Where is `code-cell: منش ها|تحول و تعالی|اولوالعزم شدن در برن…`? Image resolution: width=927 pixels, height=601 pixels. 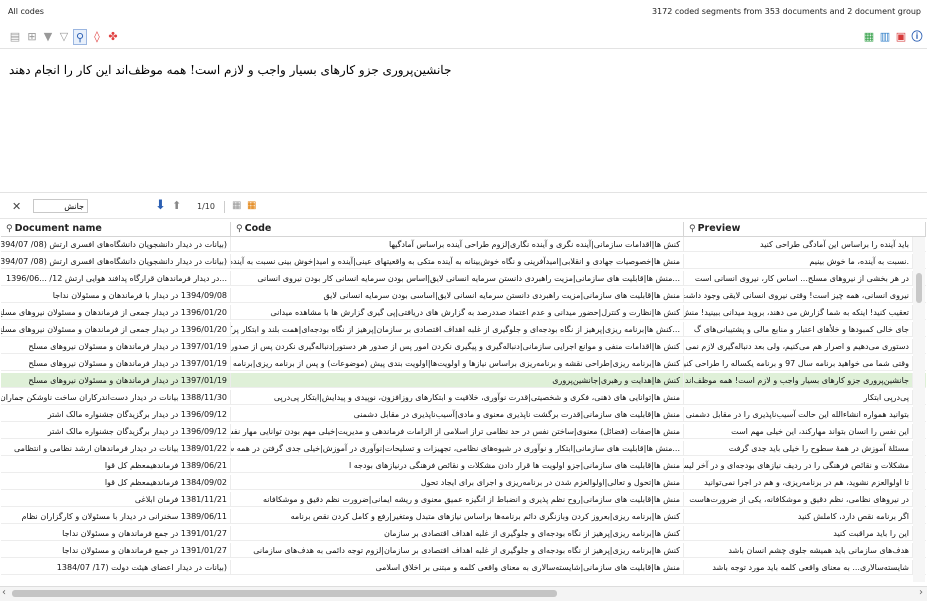
code-cell: منش ها|تحول و تعالی|اولوالعزم شدن در برن… is located at coordinates (457, 482).